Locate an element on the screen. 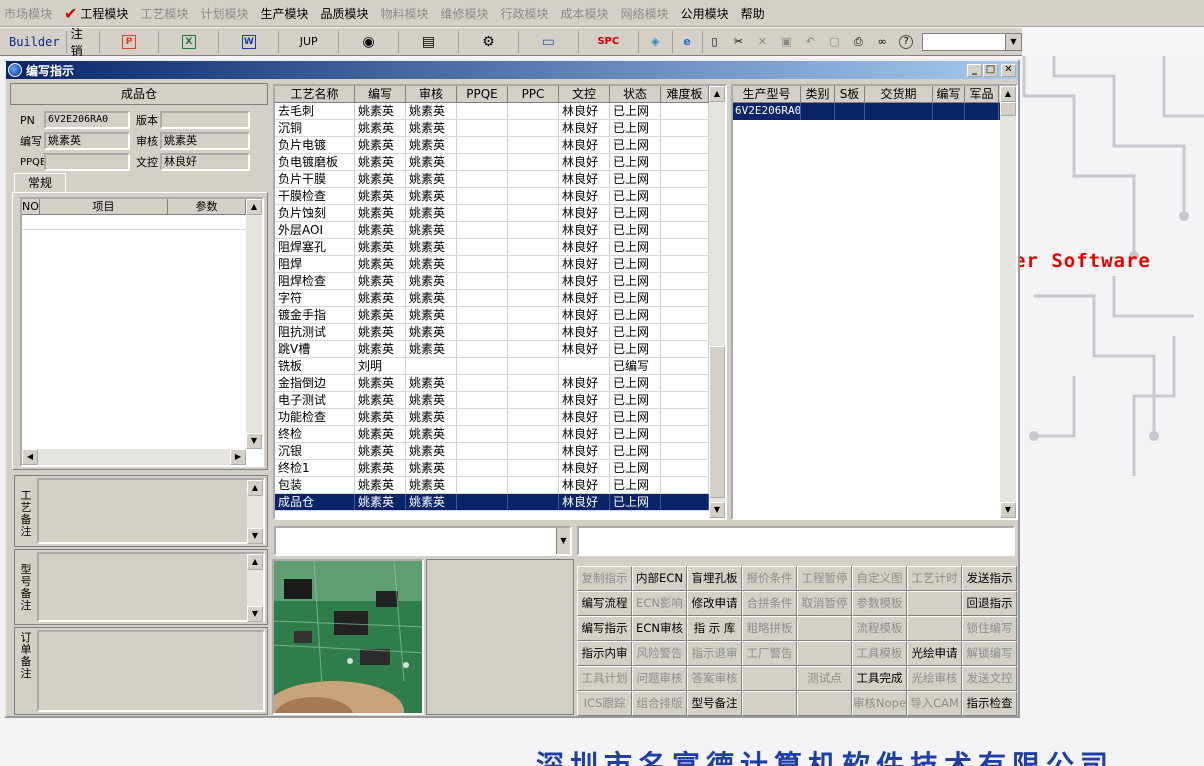  eye-button: ◉ is located at coordinates (369, 41).